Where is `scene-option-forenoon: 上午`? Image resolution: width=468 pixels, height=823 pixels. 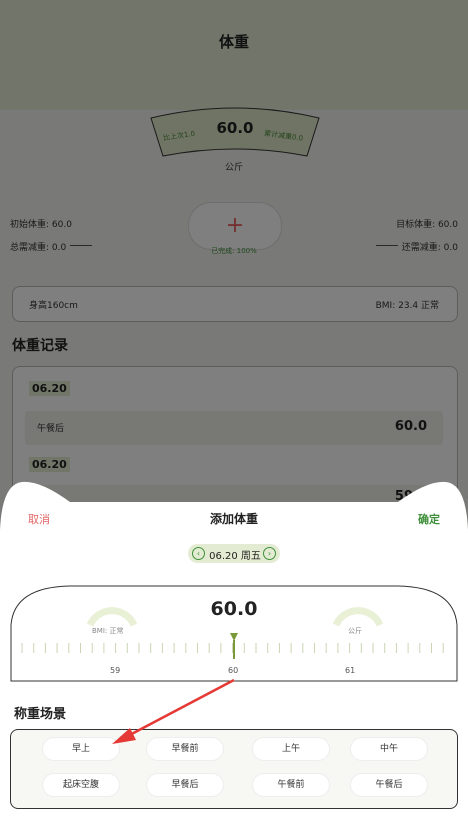
scene-option-forenoon: 上午 is located at coordinates (291, 749).